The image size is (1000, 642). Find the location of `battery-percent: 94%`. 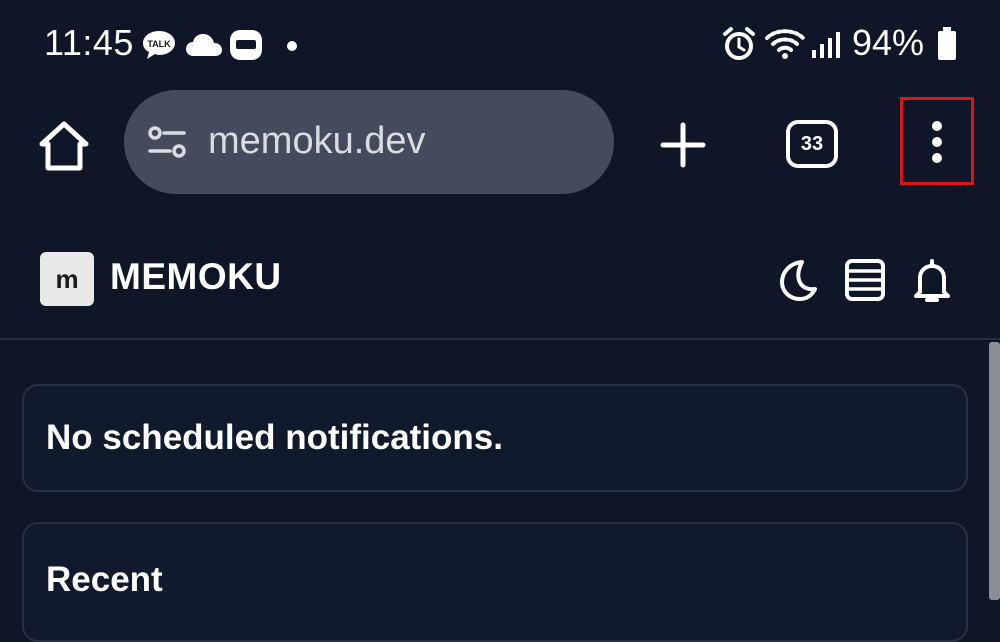

battery-percent: 94% is located at coordinates (888, 42).